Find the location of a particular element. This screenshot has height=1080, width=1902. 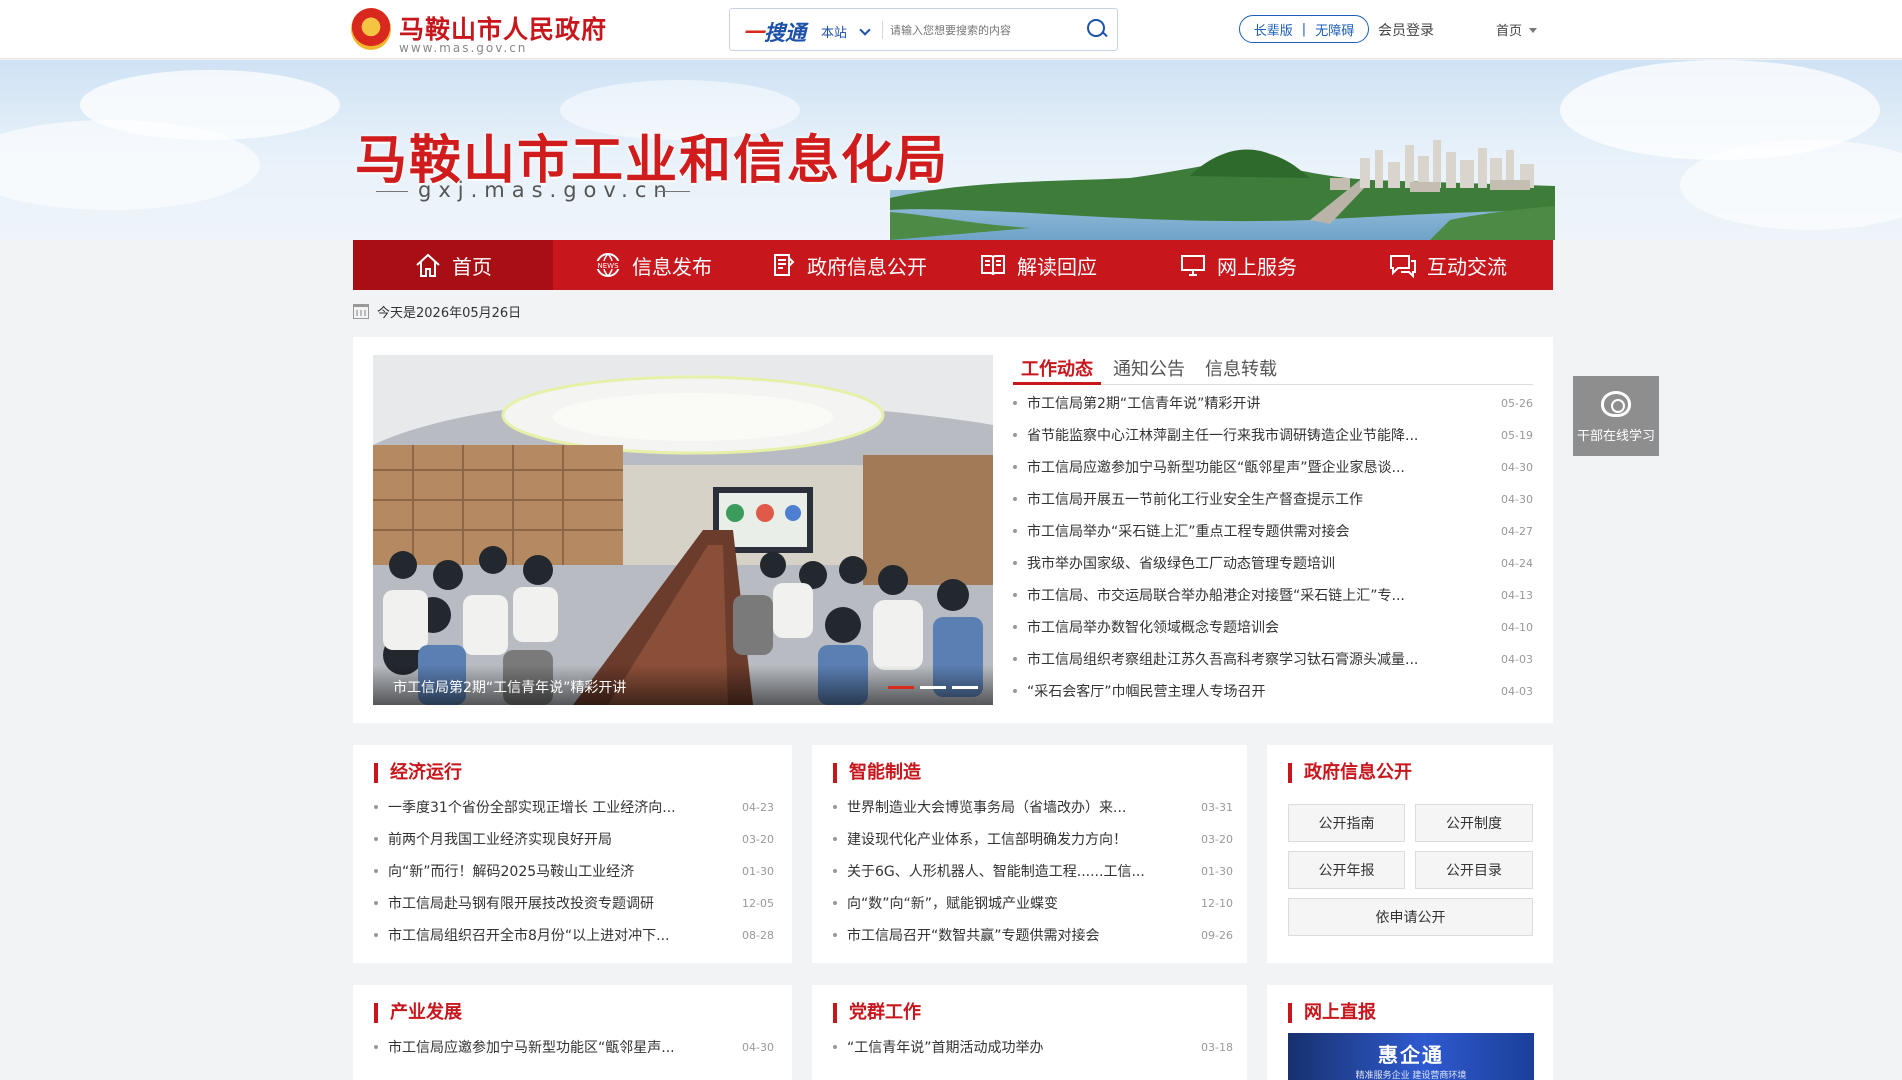

site-url: www.mas.gov.cn is located at coordinates (463, 48).